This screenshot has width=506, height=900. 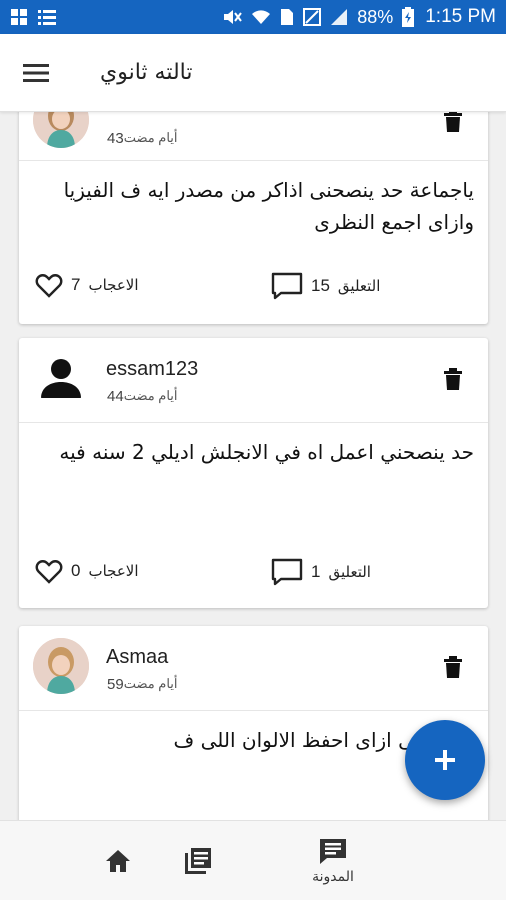 I want to click on post-time: 44 أيام مضت, so click(x=142, y=396).